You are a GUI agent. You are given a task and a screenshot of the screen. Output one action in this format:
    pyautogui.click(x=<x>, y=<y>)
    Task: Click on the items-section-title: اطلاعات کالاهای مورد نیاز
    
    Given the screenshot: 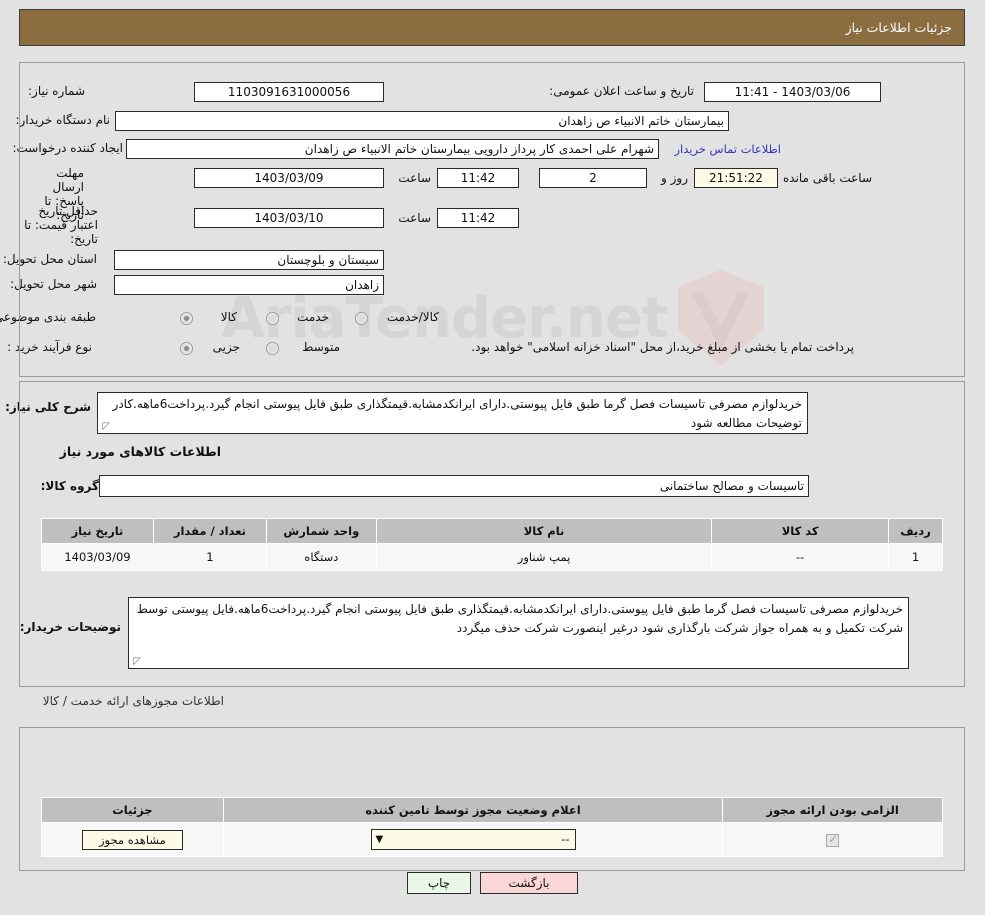 What is the action you would take?
    pyautogui.click(x=140, y=451)
    